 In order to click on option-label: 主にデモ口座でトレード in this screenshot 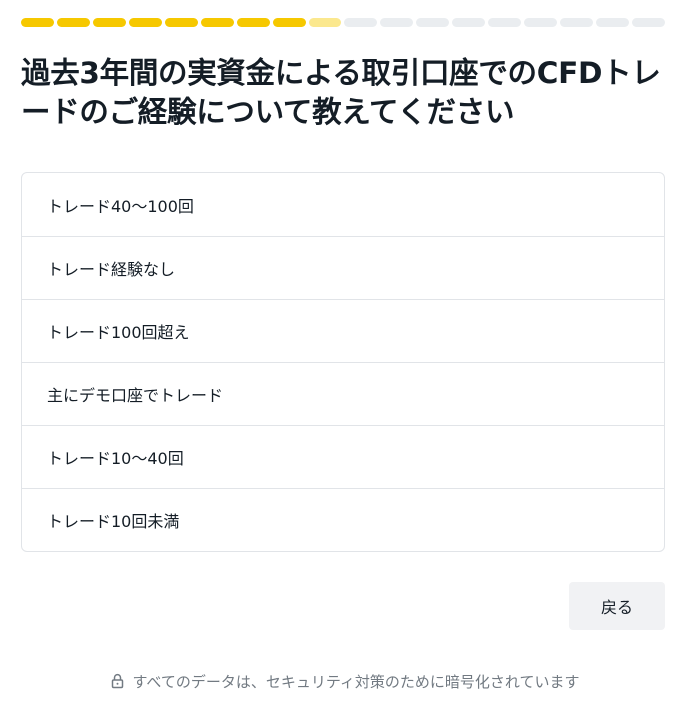, I will do `click(135, 395)`.